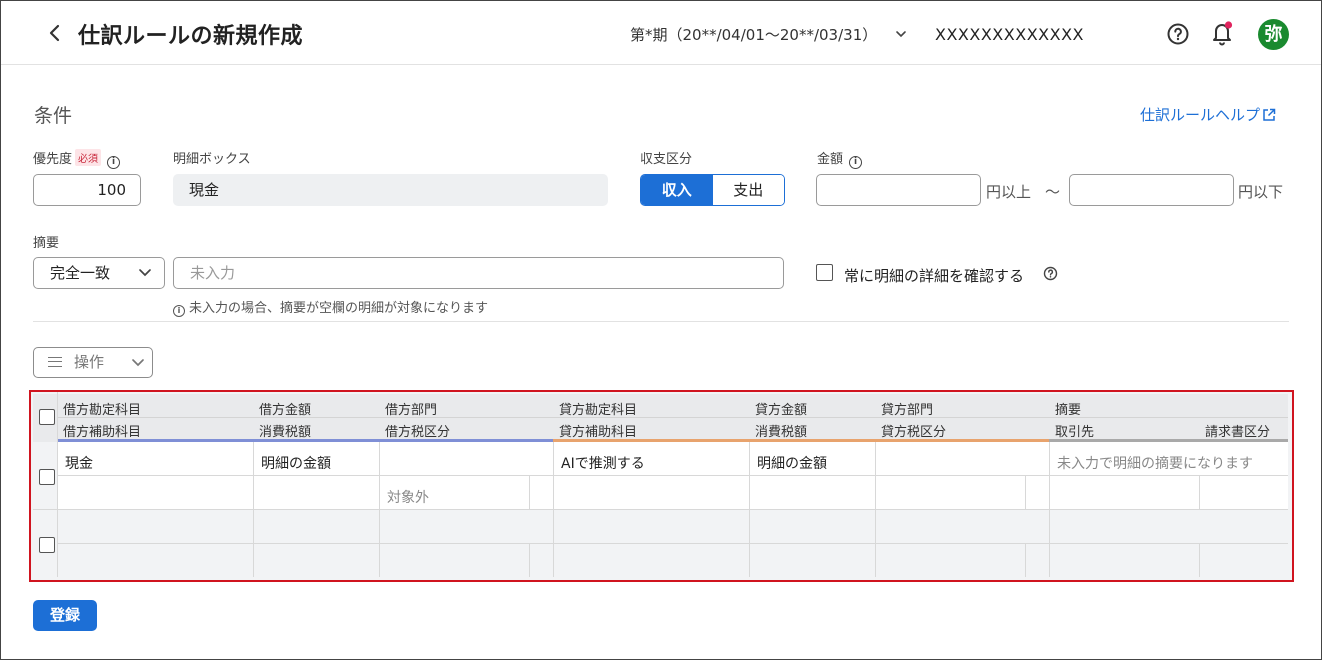 Image resolution: width=1322 pixels, height=660 pixels. Describe the element at coordinates (824, 272) in the screenshot. I see `always-confirm-checkbox` at that location.